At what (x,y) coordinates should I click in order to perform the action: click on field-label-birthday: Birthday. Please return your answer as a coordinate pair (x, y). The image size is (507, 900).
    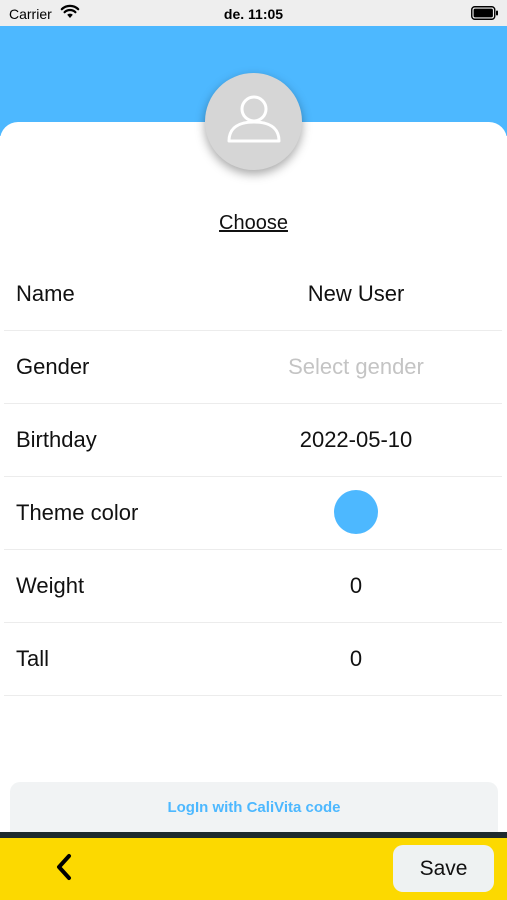
    Looking at the image, I should click on (56, 439).